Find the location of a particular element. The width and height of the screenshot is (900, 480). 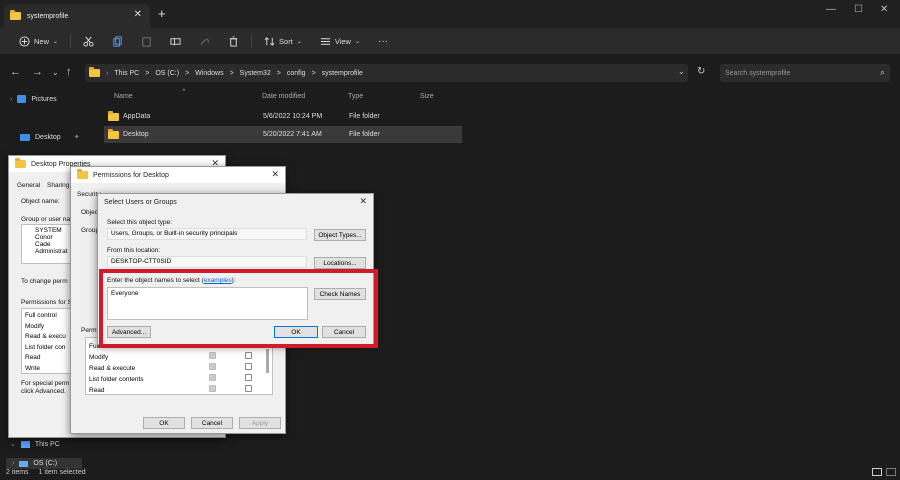

paste-button is located at coordinates (146, 41).